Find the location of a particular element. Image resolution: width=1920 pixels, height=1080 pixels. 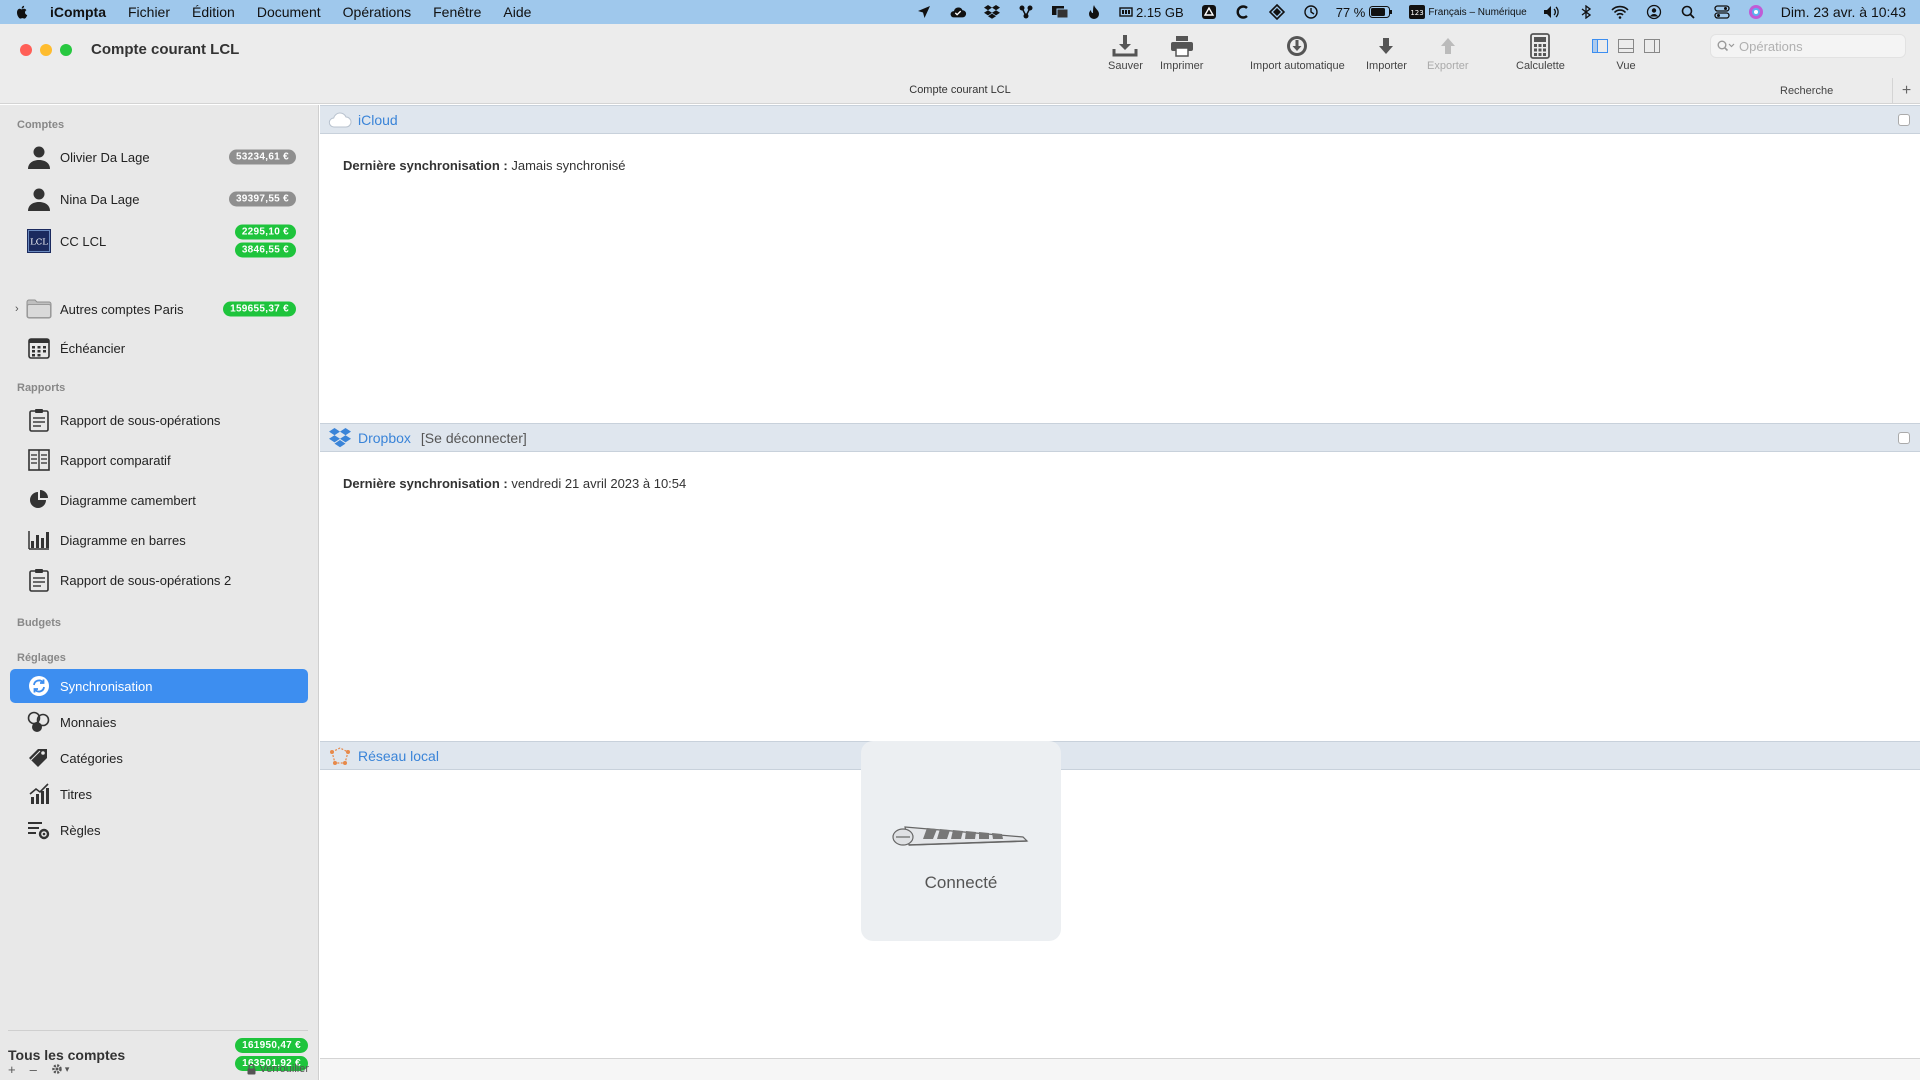

add-button: + is located at coordinates (12, 1069).